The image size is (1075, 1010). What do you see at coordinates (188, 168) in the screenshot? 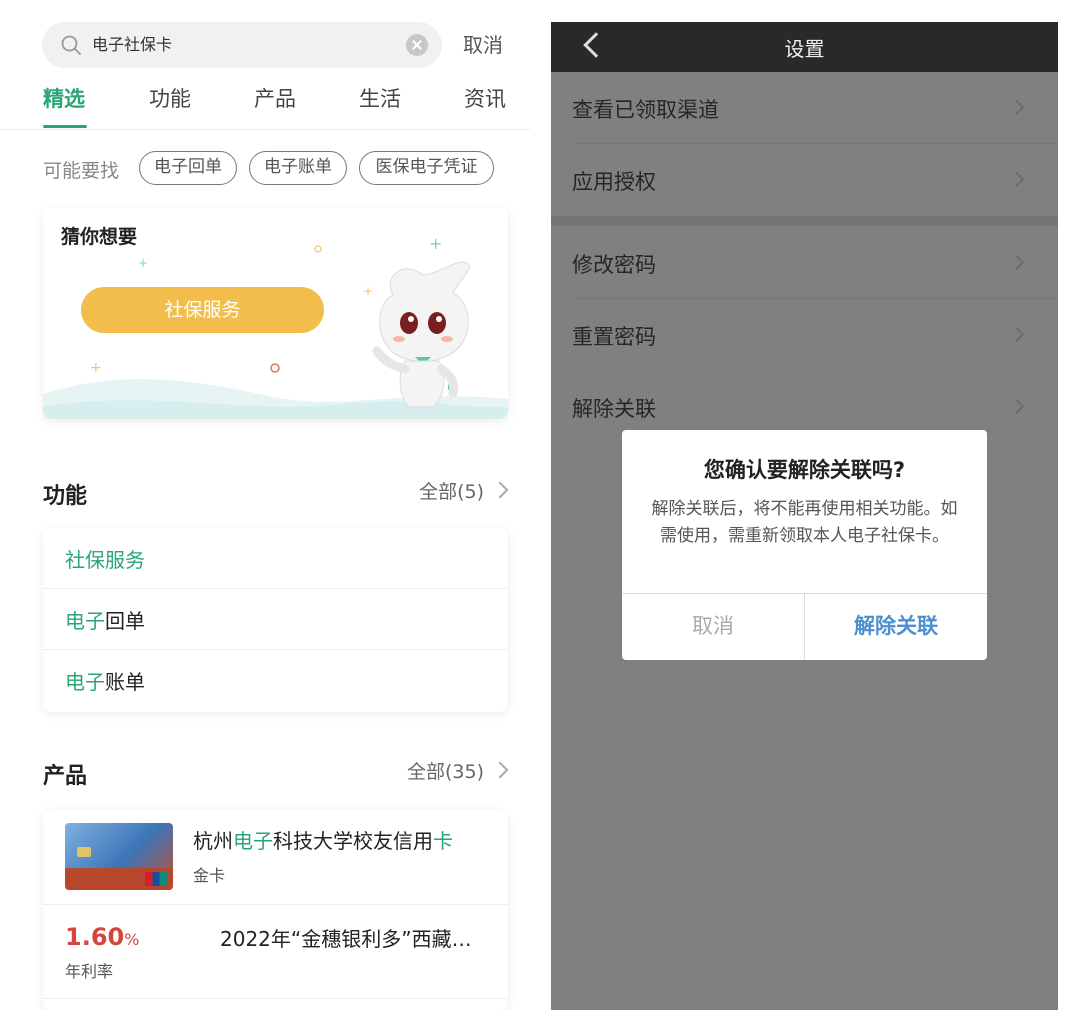
I see `suggestion-chip: 电子回单` at bounding box center [188, 168].